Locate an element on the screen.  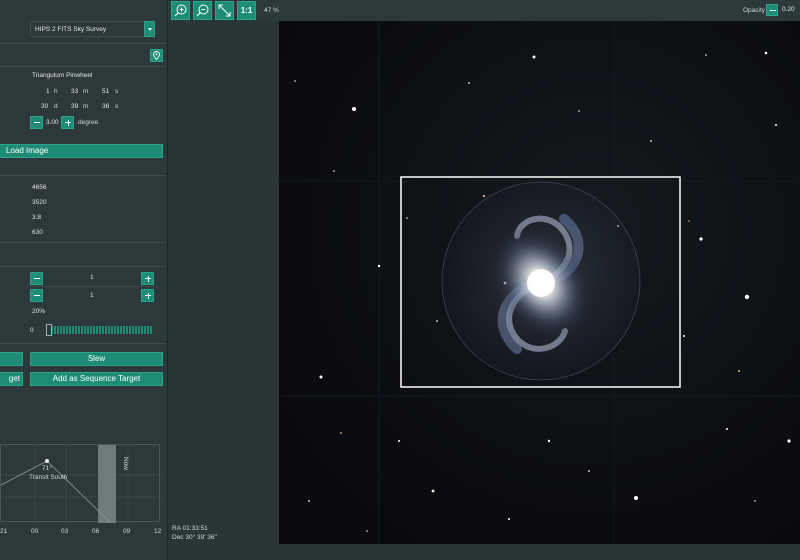
rotation-value: 0 is located at coordinates (32, 330).